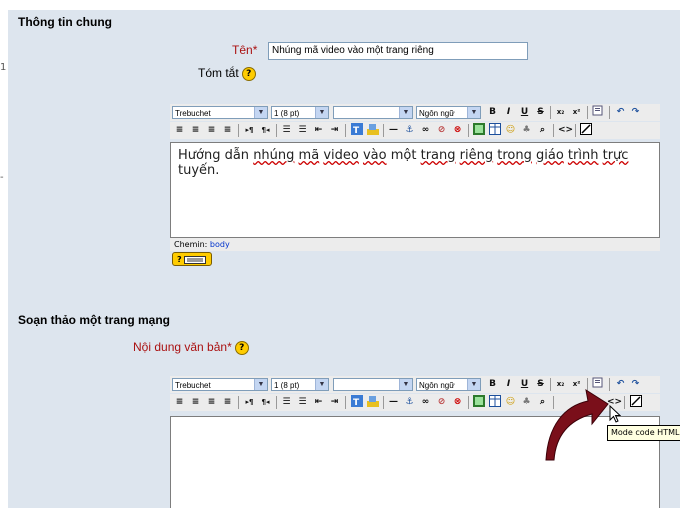 The image size is (680, 508). What do you see at coordinates (180, 347) in the screenshot?
I see `content-label-text: Nội dung văn bản` at bounding box center [180, 347].